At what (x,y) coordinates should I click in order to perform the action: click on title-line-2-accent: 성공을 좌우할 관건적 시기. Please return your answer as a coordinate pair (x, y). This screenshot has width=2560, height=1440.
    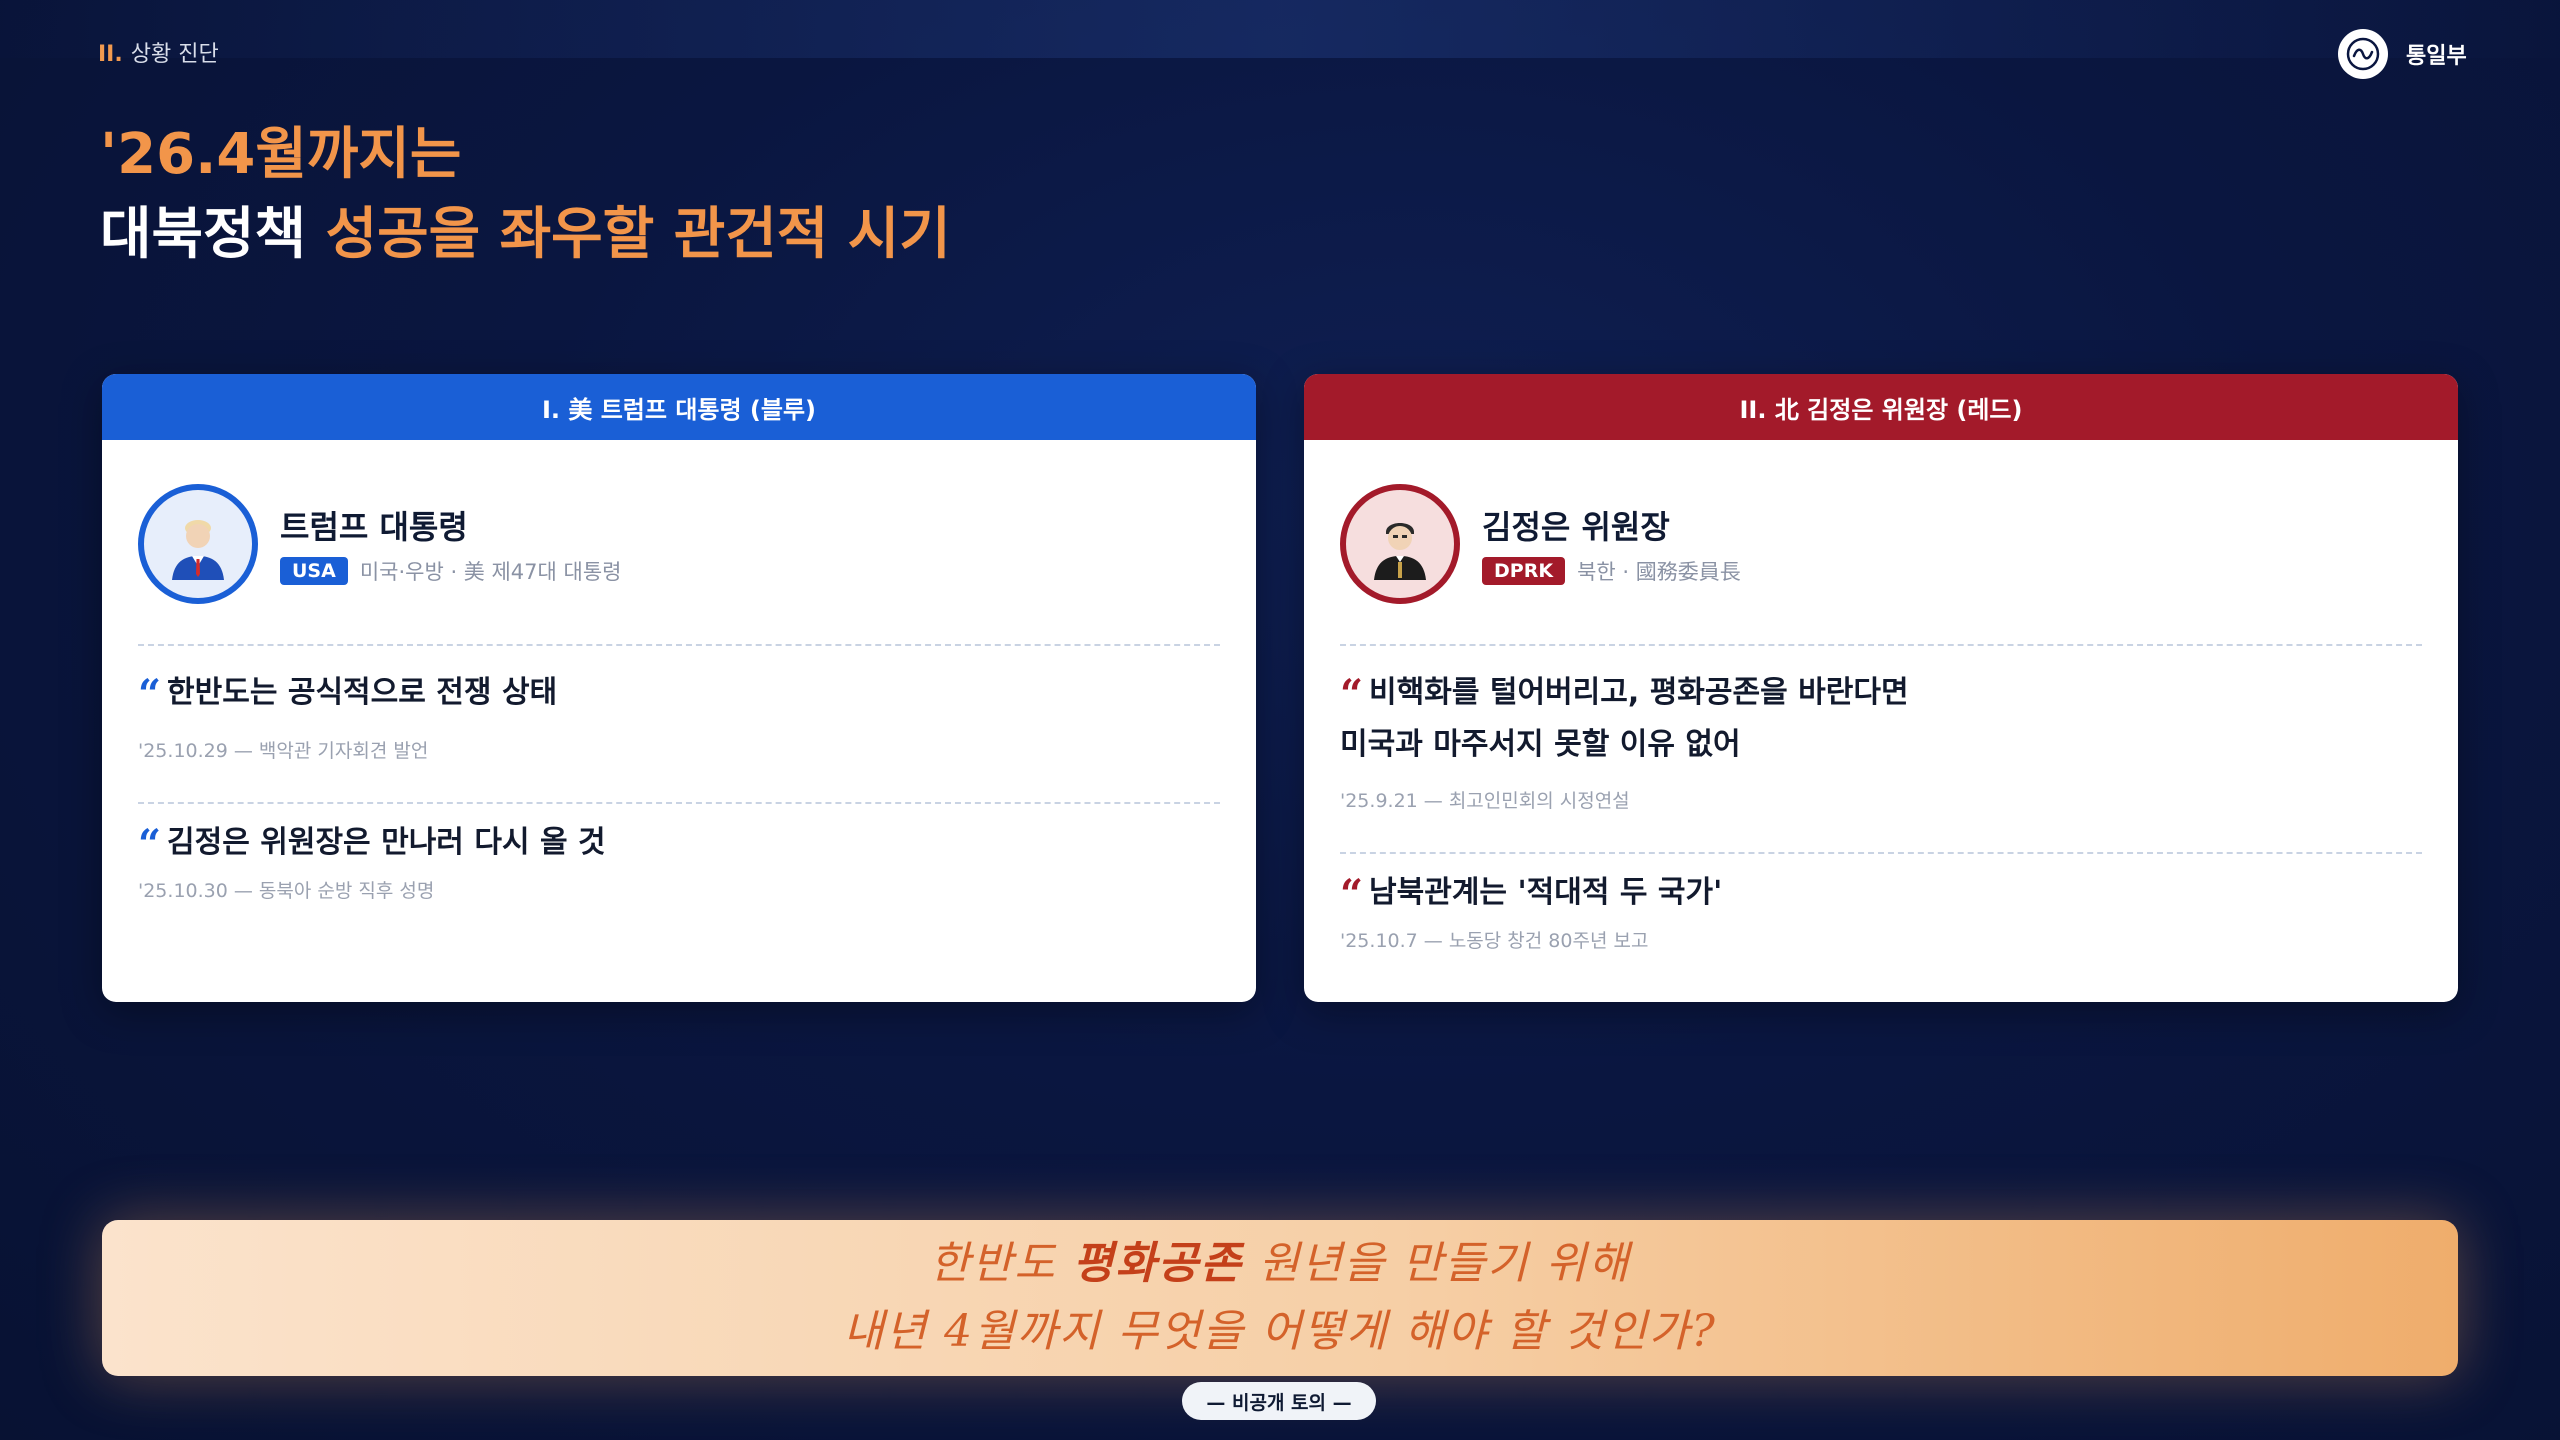
    Looking at the image, I should click on (638, 234).